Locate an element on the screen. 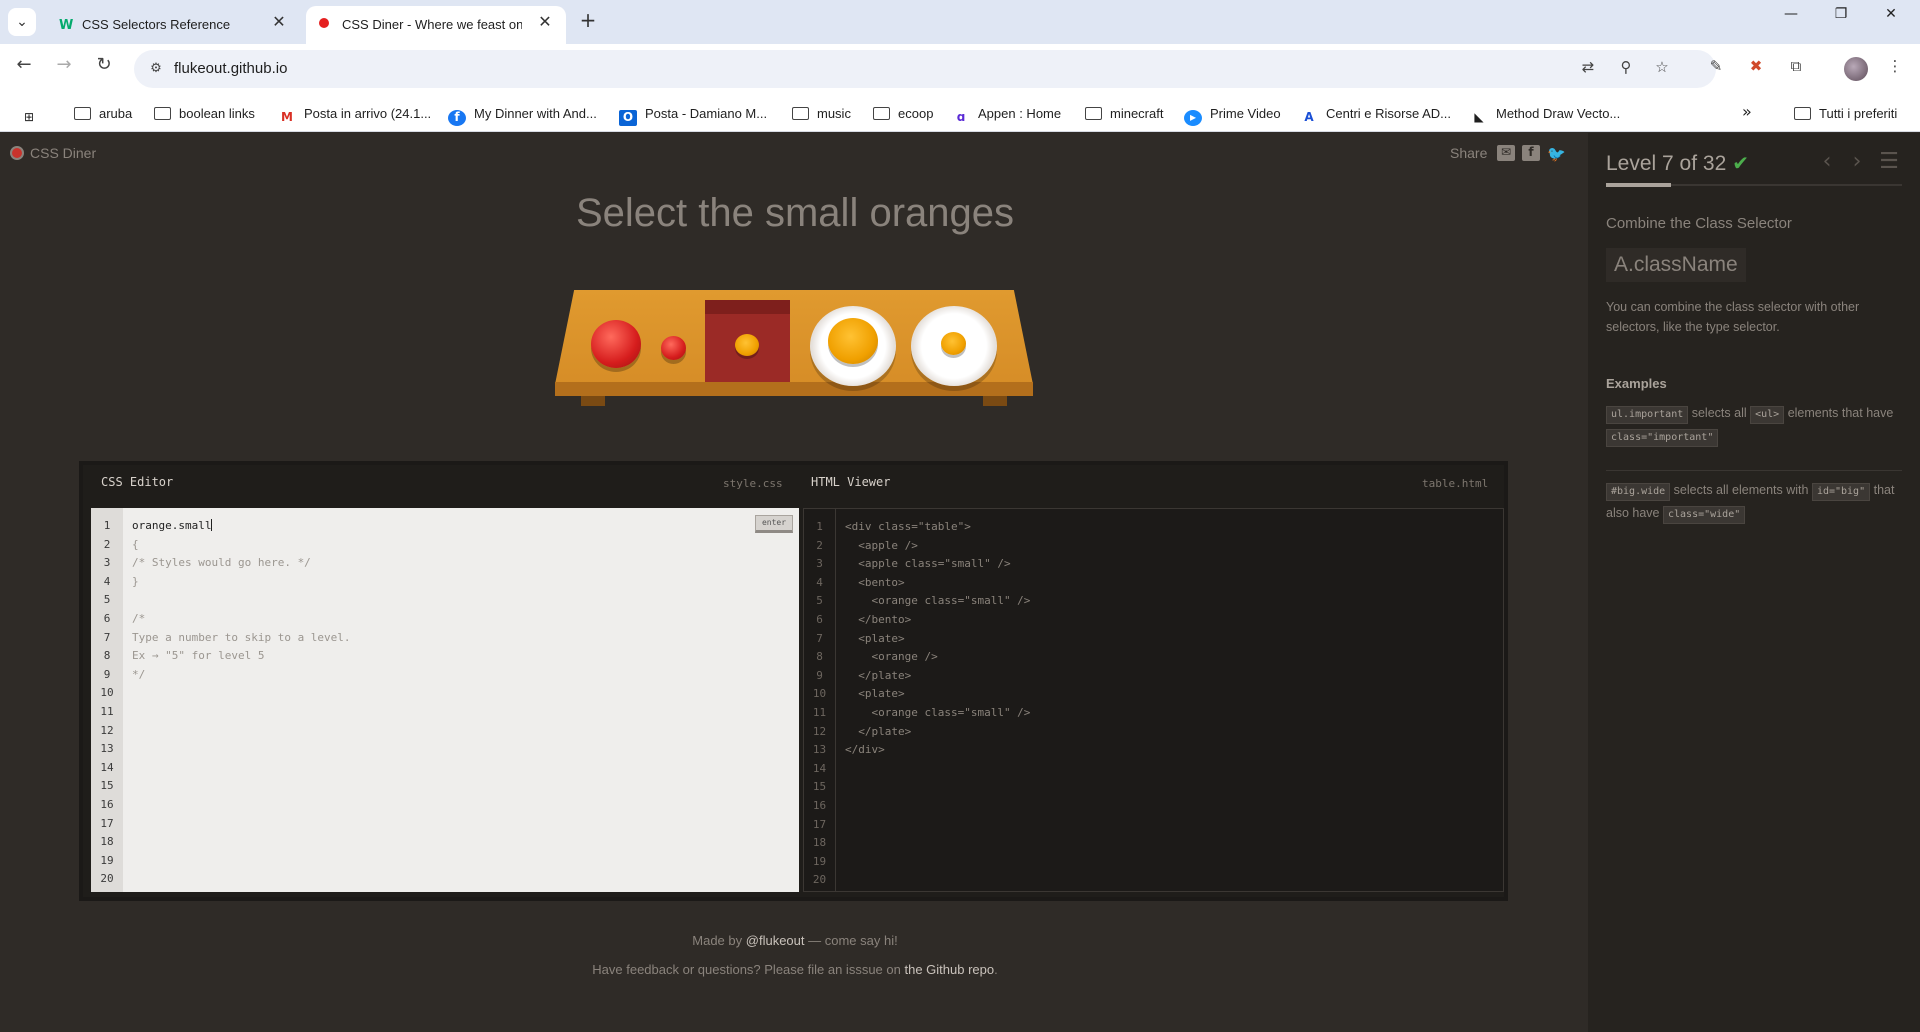  eyedropper-icon: ✎ is located at coordinates (1716, 70).